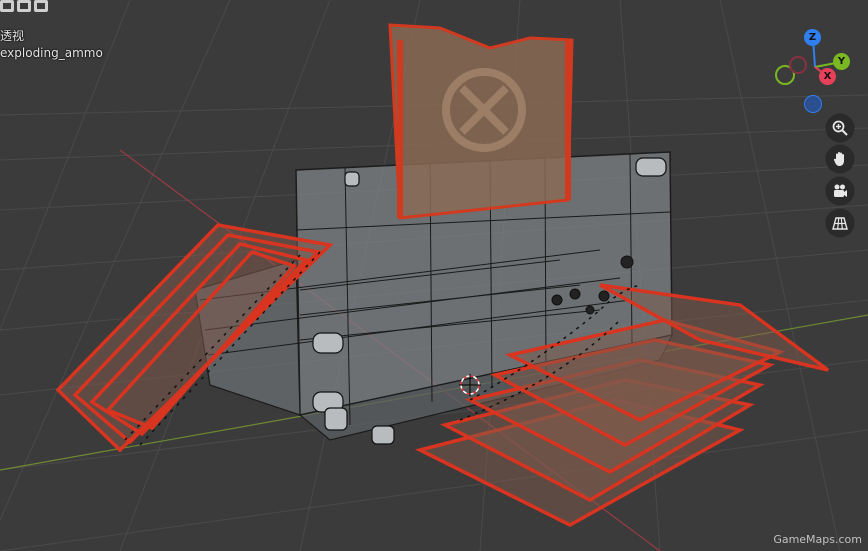 The width and height of the screenshot is (868, 551). Describe the element at coordinates (7, 6) in the screenshot. I see `mode-icon` at that location.